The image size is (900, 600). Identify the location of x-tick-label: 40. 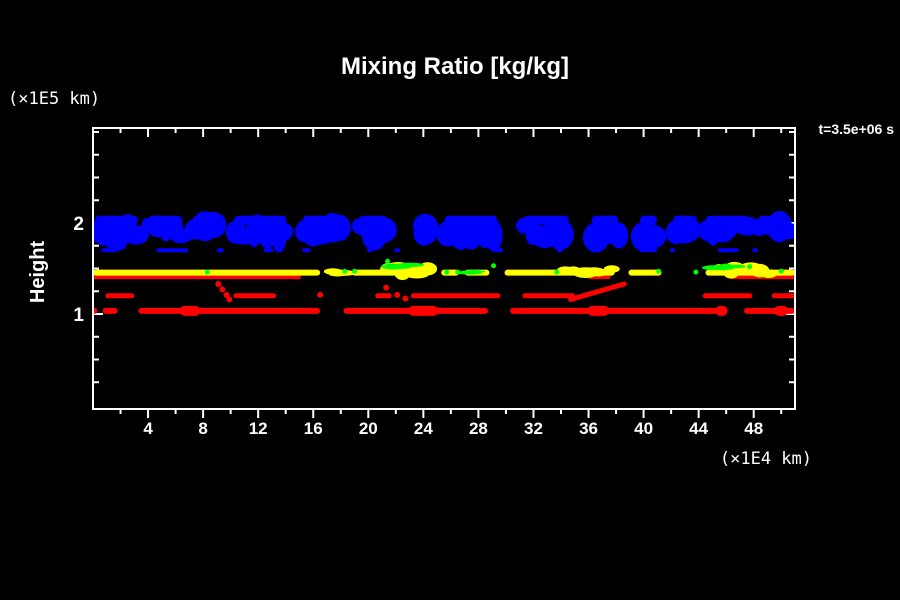
(643, 428).